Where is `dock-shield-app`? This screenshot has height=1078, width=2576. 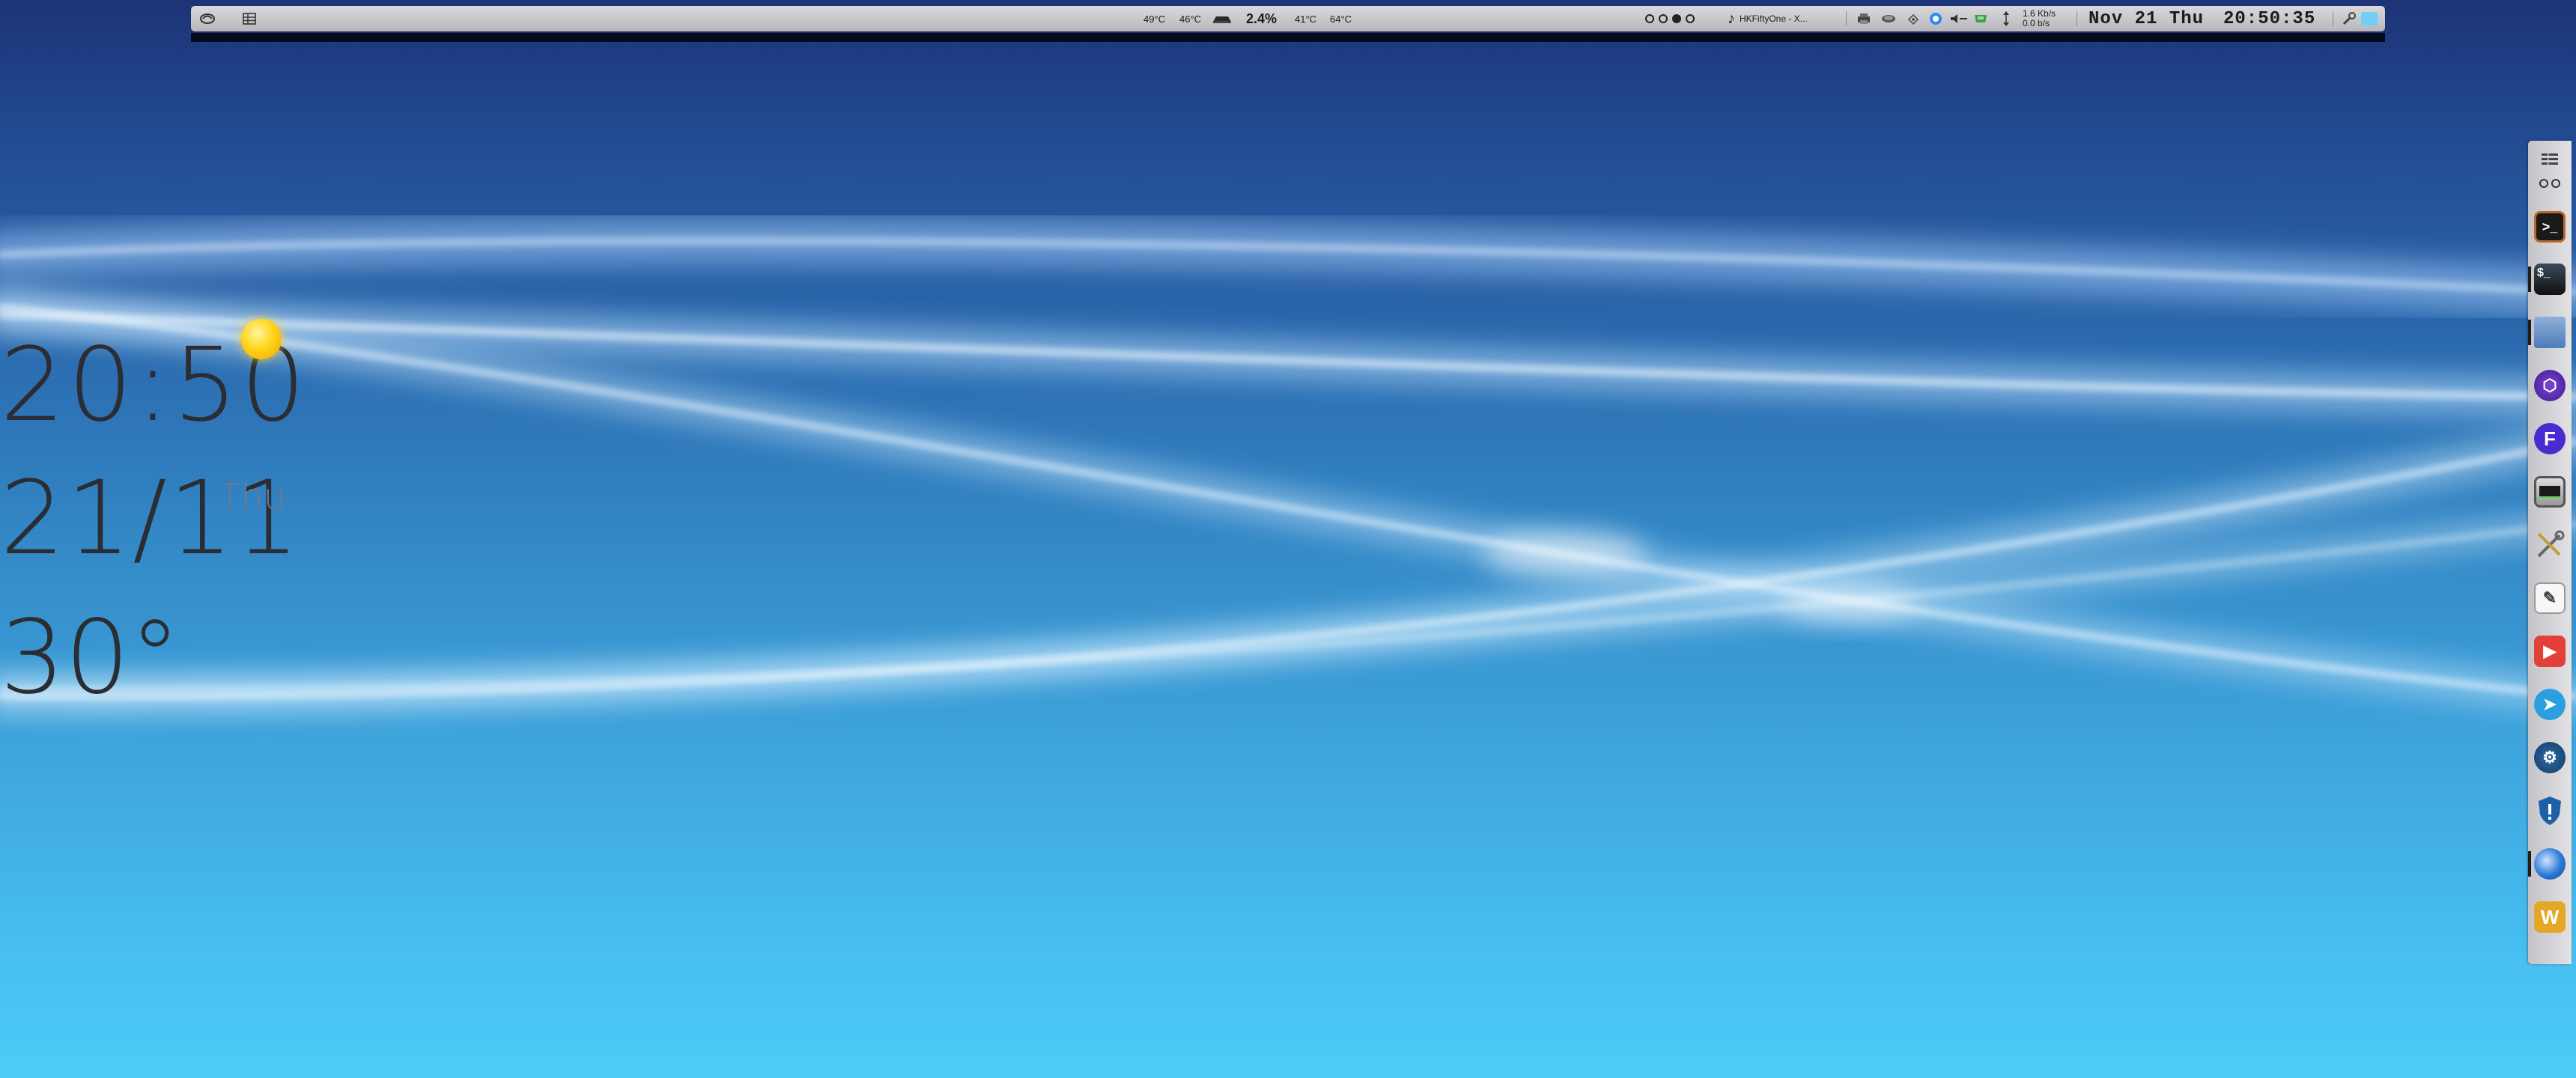 dock-shield-app is located at coordinates (2550, 811).